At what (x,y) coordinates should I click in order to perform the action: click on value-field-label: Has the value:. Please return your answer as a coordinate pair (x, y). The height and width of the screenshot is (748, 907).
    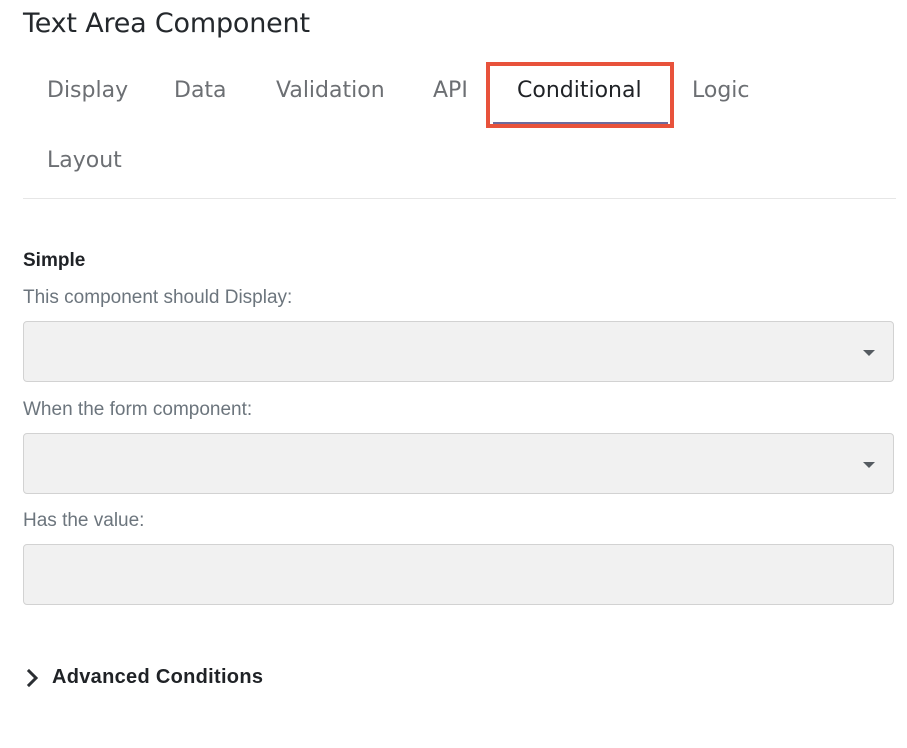
    Looking at the image, I should click on (84, 520).